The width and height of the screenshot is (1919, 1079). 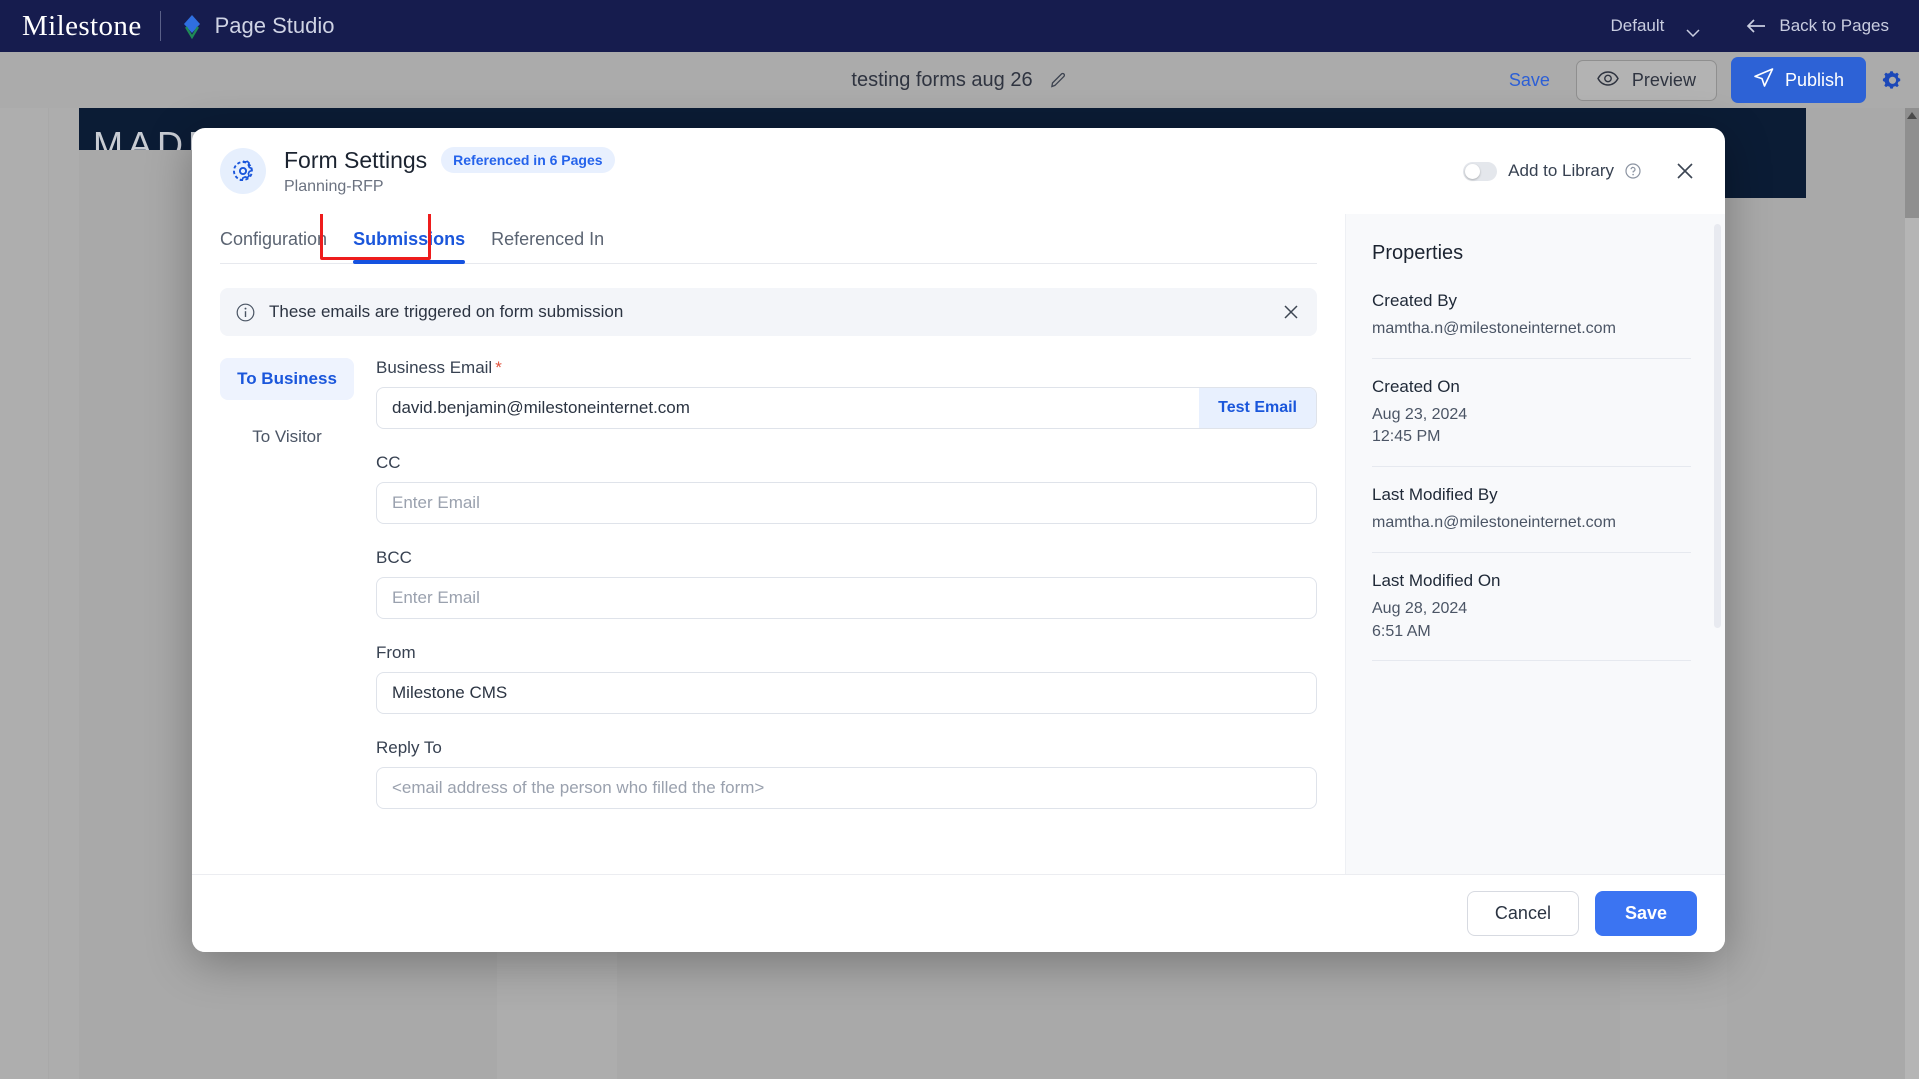 I want to click on save-button: Save, so click(x=1645, y=913).